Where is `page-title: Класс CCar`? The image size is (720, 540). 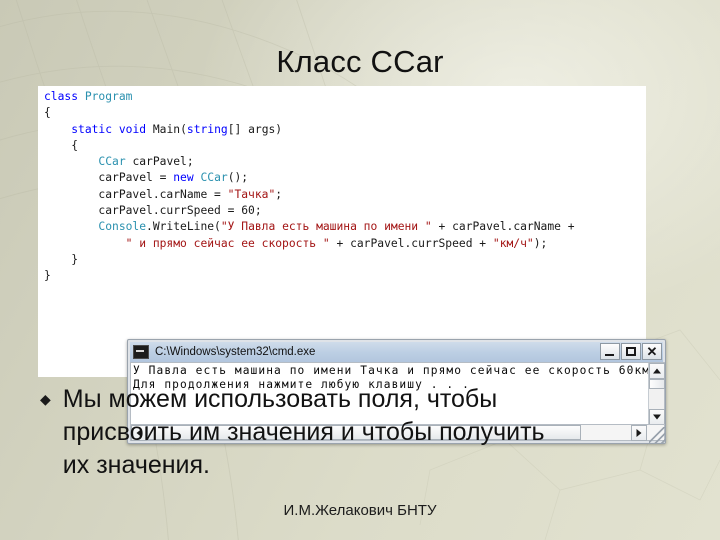 page-title: Класс CCar is located at coordinates (360, 61).